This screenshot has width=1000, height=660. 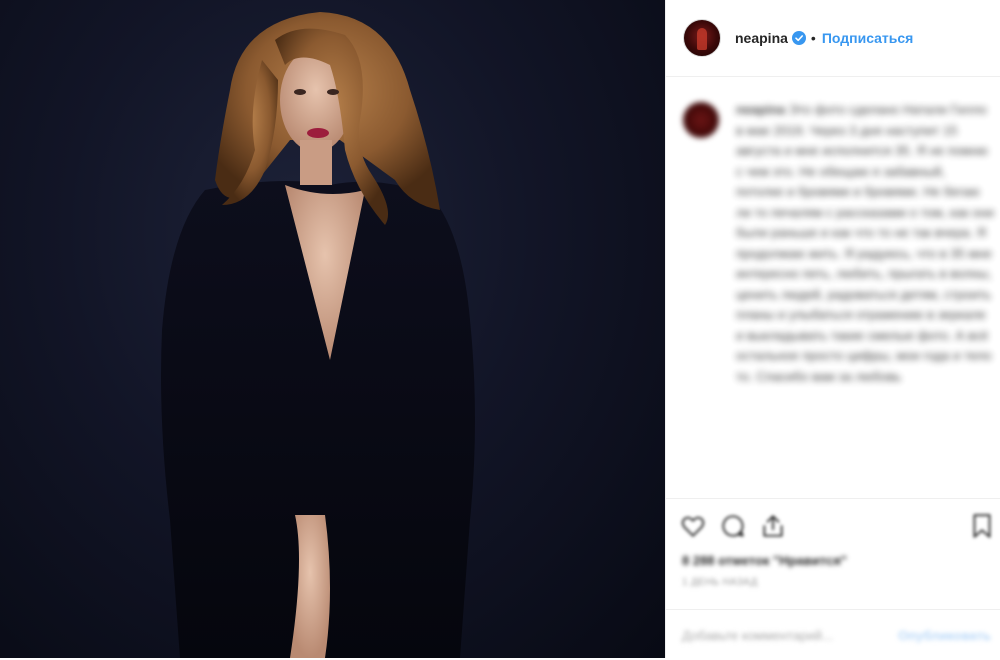 What do you see at coordinates (798, 38) in the screenshot?
I see `verified-badge-icon` at bounding box center [798, 38].